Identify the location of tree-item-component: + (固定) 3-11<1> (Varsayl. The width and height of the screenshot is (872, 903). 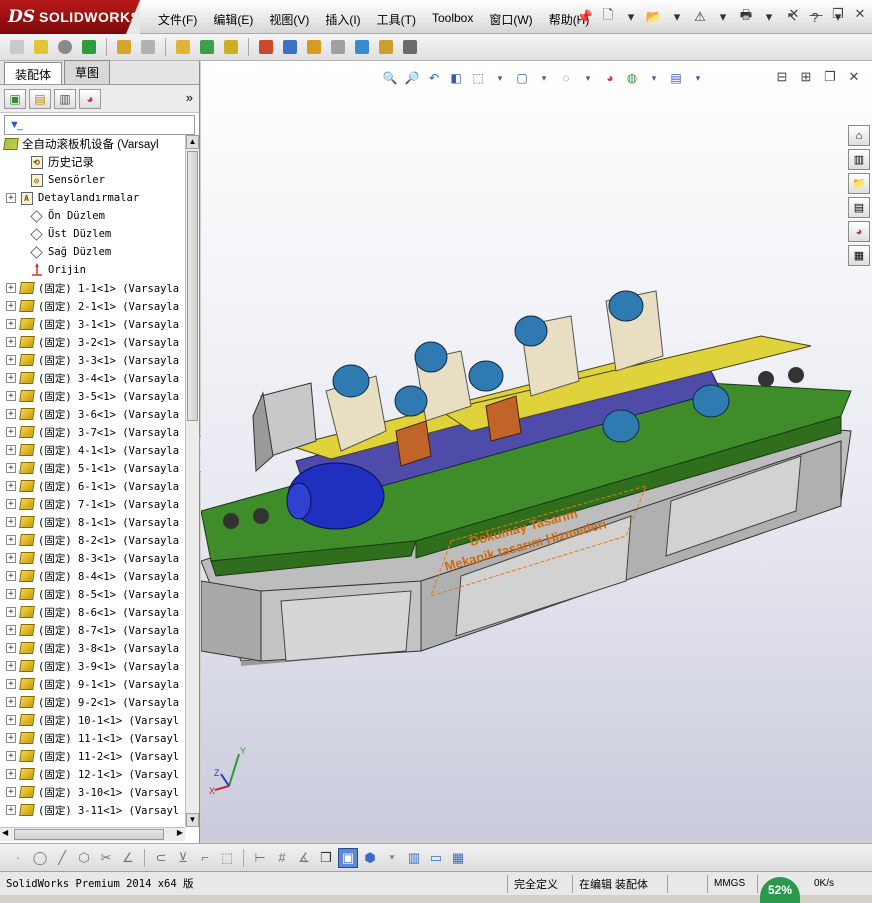
(92, 810).